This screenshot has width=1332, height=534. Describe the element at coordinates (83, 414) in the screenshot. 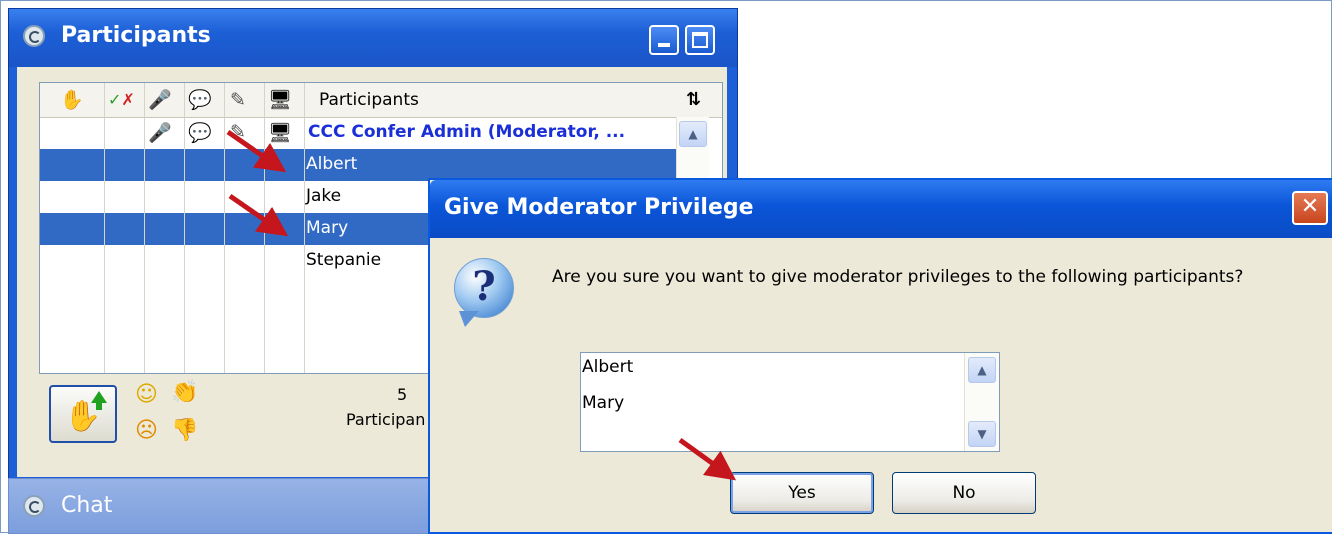

I see `raise-hand-button: ✋` at that location.